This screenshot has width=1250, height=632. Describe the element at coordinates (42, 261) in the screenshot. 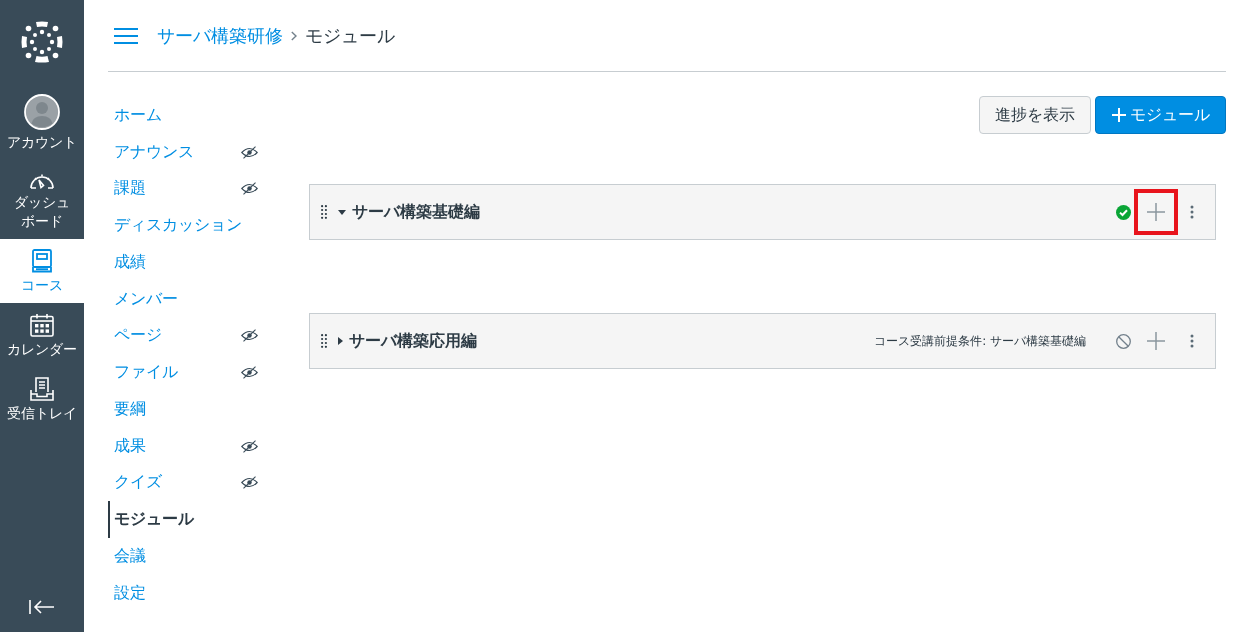

I see `book-icon` at that location.